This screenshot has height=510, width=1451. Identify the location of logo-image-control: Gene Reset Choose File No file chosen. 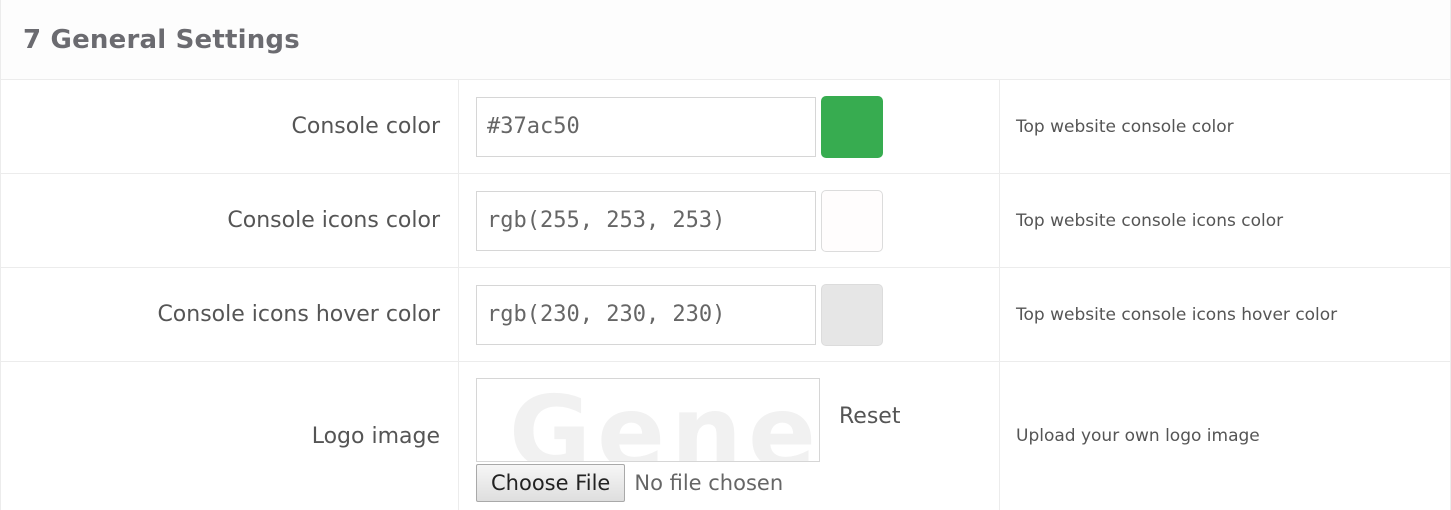
(729, 436).